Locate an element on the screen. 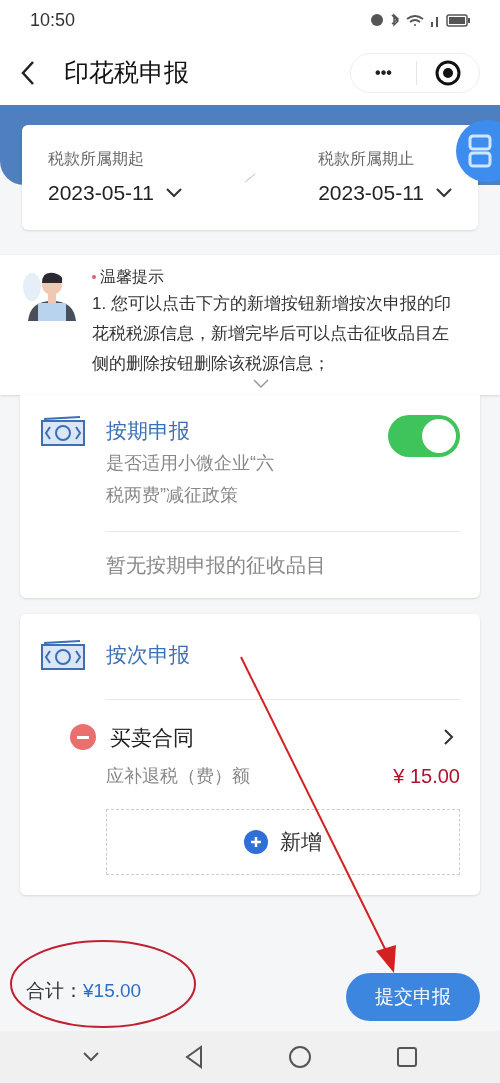 The height and width of the screenshot is (1083, 500). expand-icon is located at coordinates (261, 384).